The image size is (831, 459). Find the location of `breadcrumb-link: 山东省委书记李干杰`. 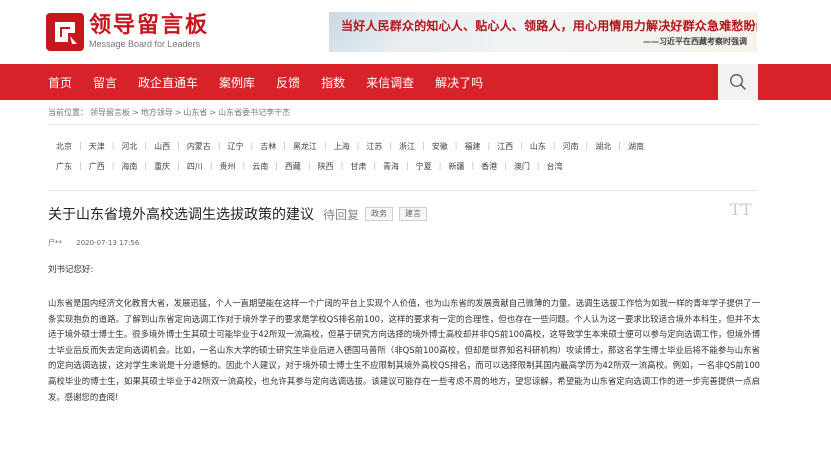

breadcrumb-link: 山东省委书记李干杰 is located at coordinates (254, 112).